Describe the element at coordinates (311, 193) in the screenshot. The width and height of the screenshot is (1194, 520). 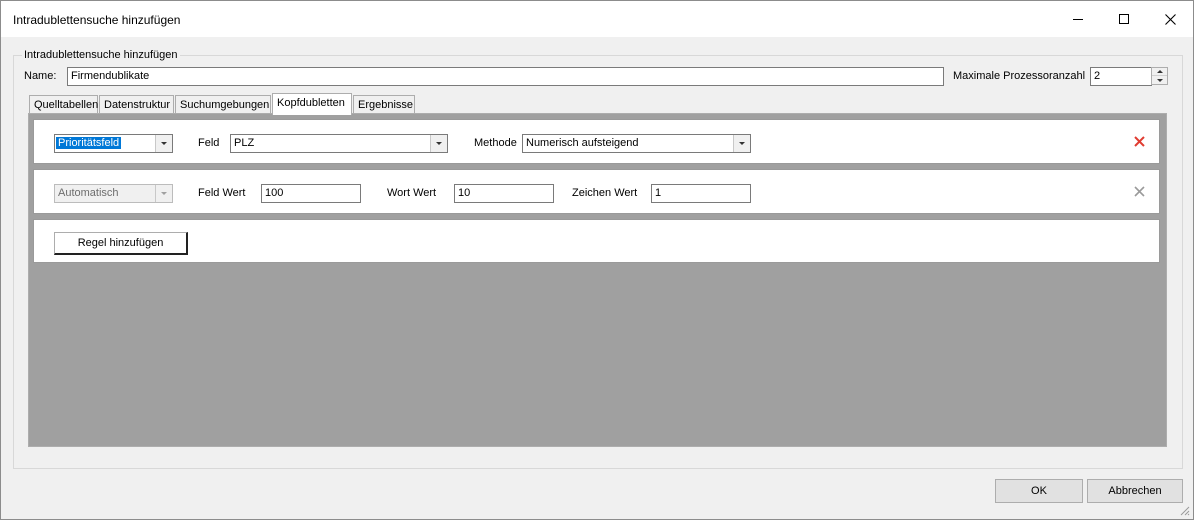
I see `feld-wert-input: 100` at that location.